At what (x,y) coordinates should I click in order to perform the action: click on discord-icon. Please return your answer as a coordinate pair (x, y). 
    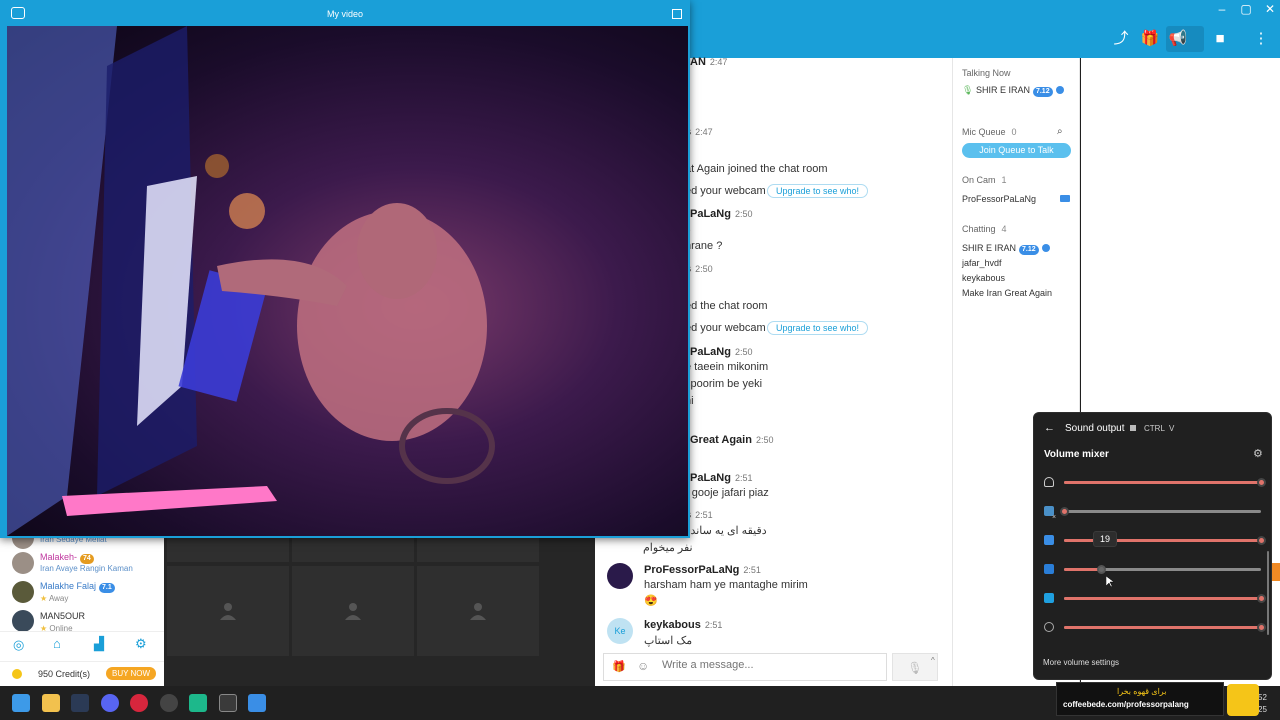
    Looking at the image, I should click on (110, 703).